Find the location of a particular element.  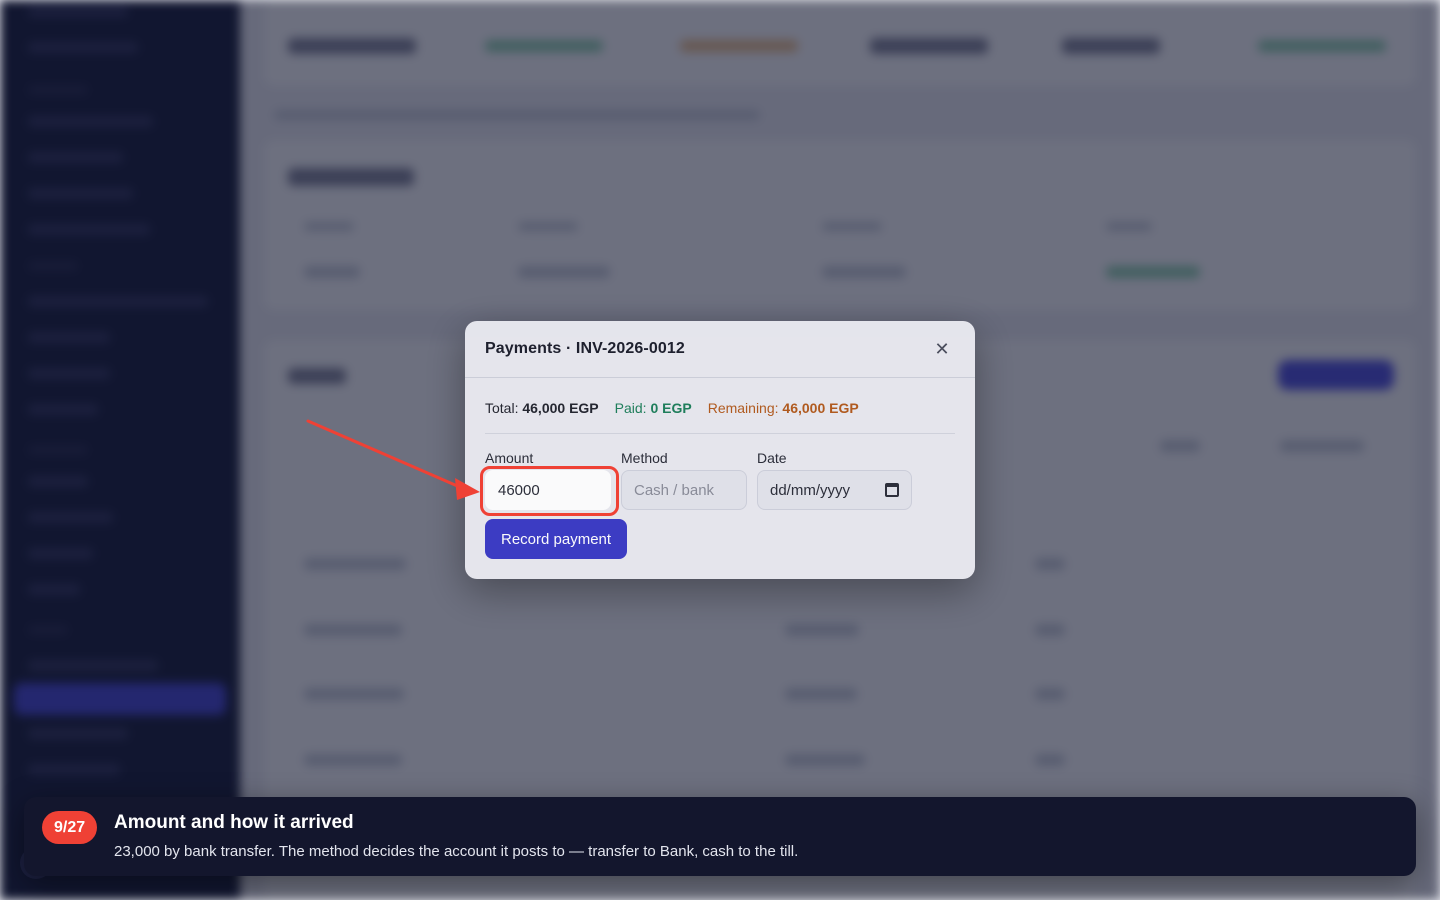

method-input is located at coordinates (684, 490).